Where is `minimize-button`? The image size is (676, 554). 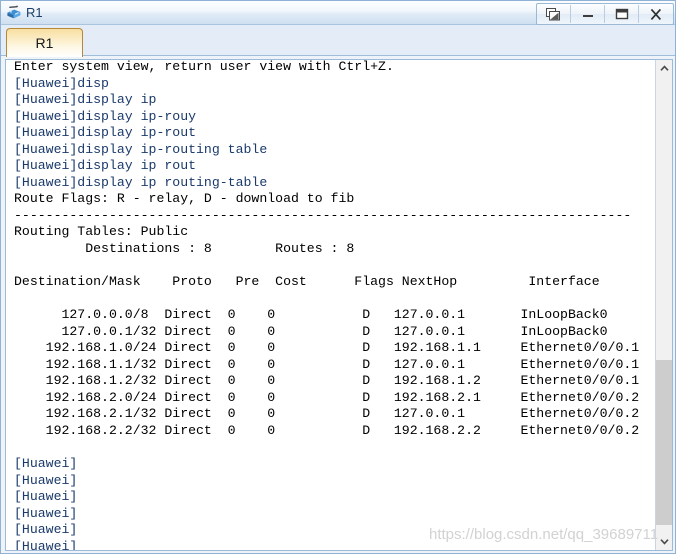
minimize-button is located at coordinates (588, 14).